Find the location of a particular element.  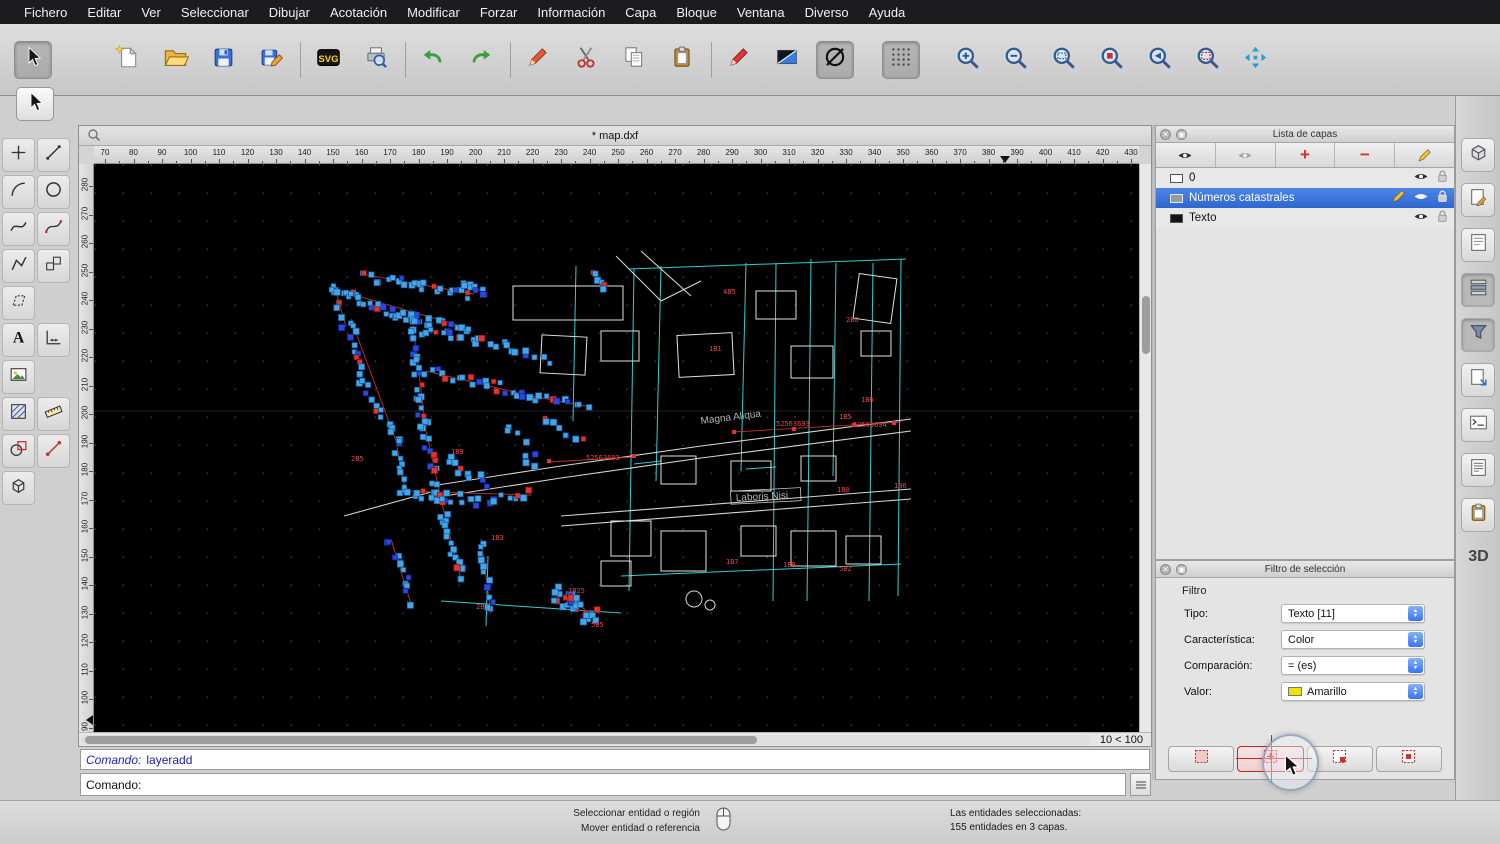

selection-filter-panel-button is located at coordinates (1478, 335).